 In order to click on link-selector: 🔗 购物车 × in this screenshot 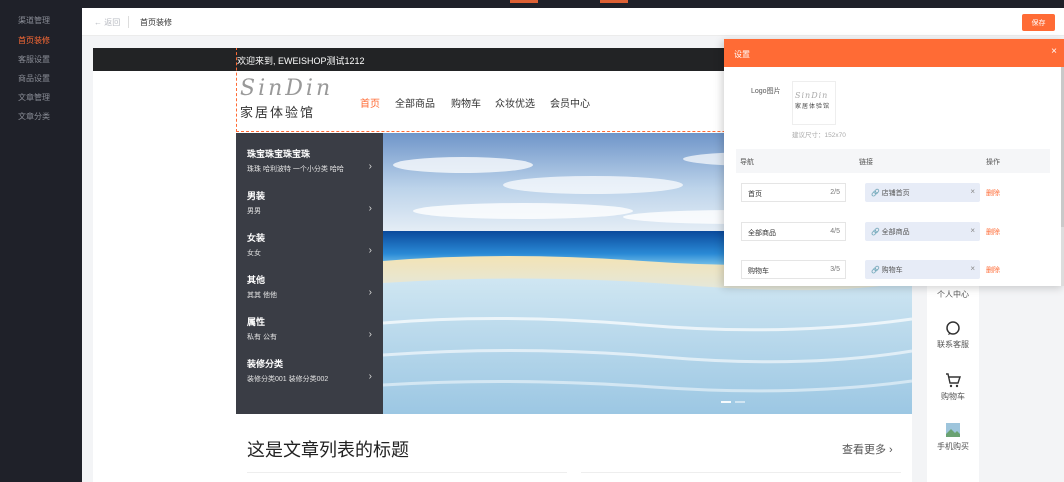, I will do `click(922, 269)`.